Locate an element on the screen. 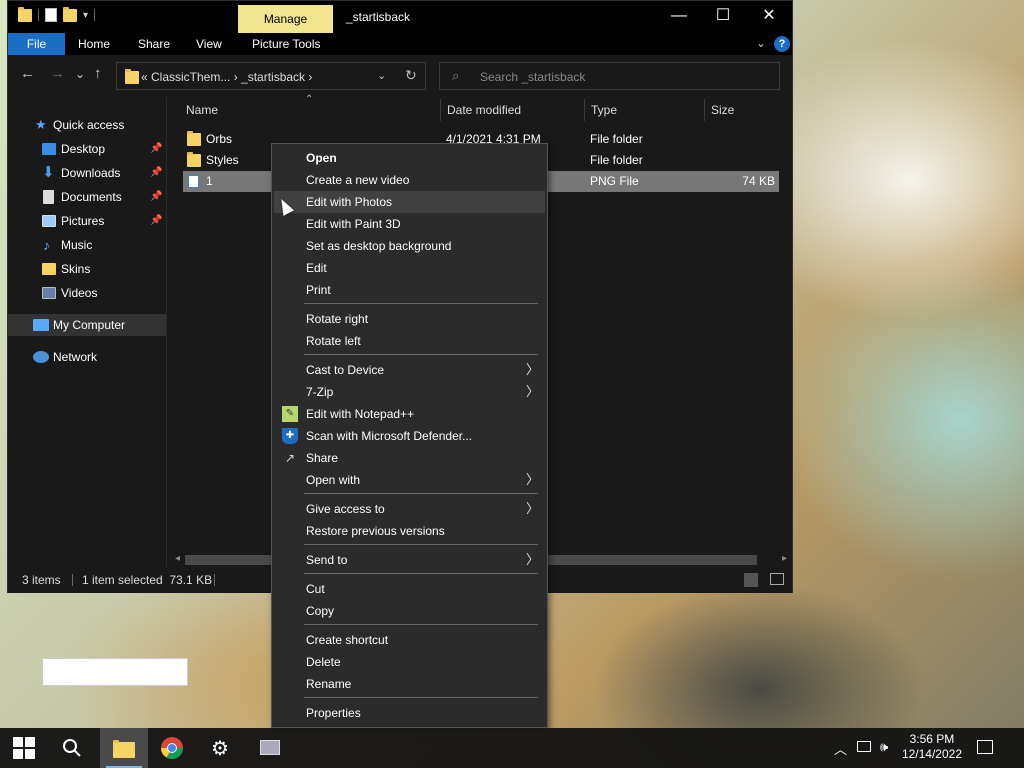 The image size is (1024, 768). menu-item-edit-with-notepadpp: ✎ Edit with Notepad++ is located at coordinates (409, 414).